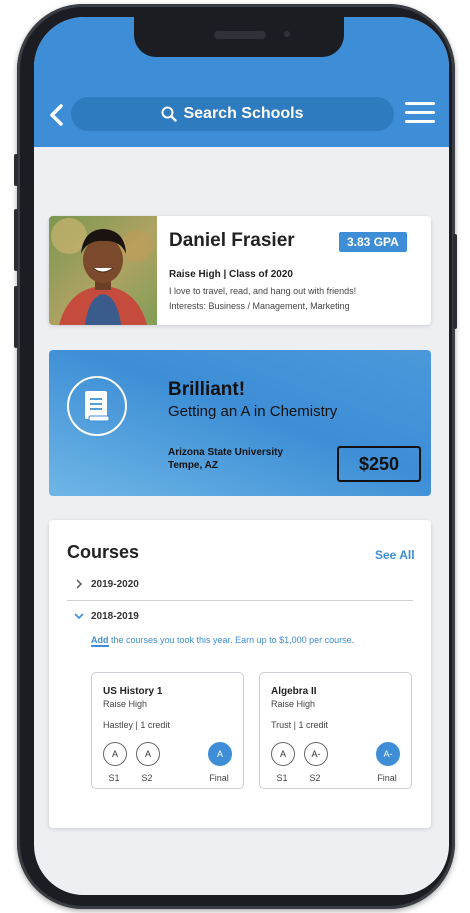 The width and height of the screenshot is (470, 913). What do you see at coordinates (243, 113) in the screenshot?
I see `search-label: Search Schools` at bounding box center [243, 113].